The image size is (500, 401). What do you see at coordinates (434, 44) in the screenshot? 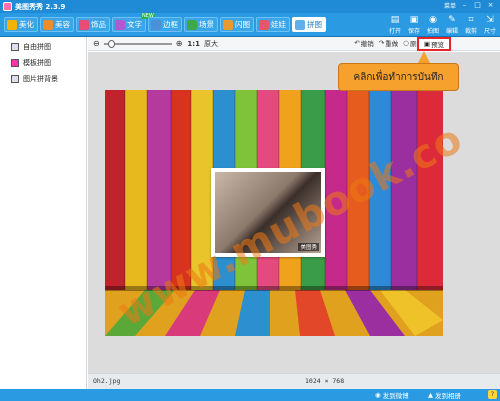
I see `preview-button: ▣ 预览` at bounding box center [434, 44].